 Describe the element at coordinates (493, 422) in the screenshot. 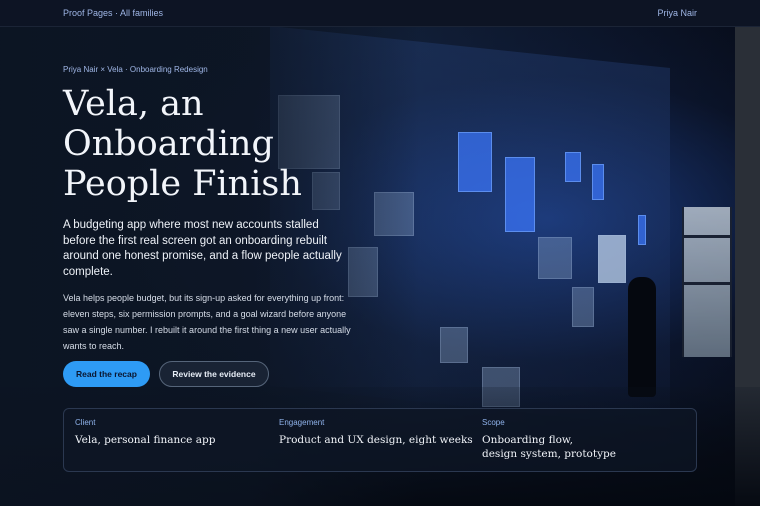

I see `fact-label: Scope` at that location.